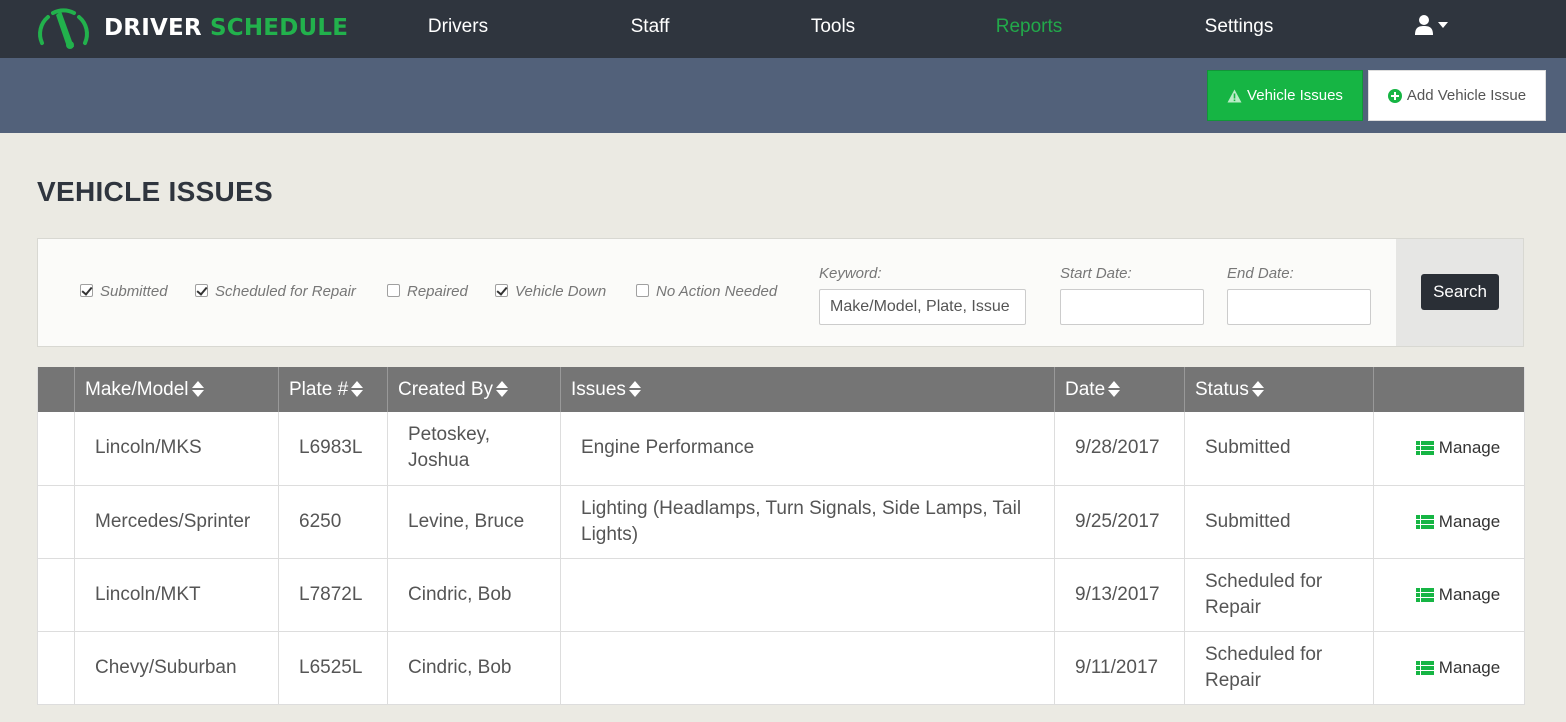 The width and height of the screenshot is (1566, 722). Describe the element at coordinates (1234, 95) in the screenshot. I see `warning-icon` at that location.